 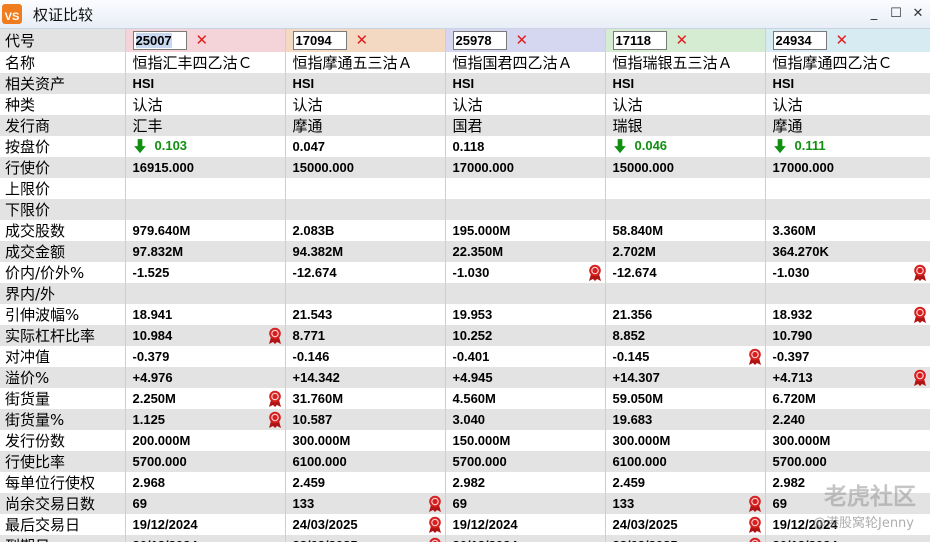 I want to click on cell-value: 59.050M, so click(x=638, y=398).